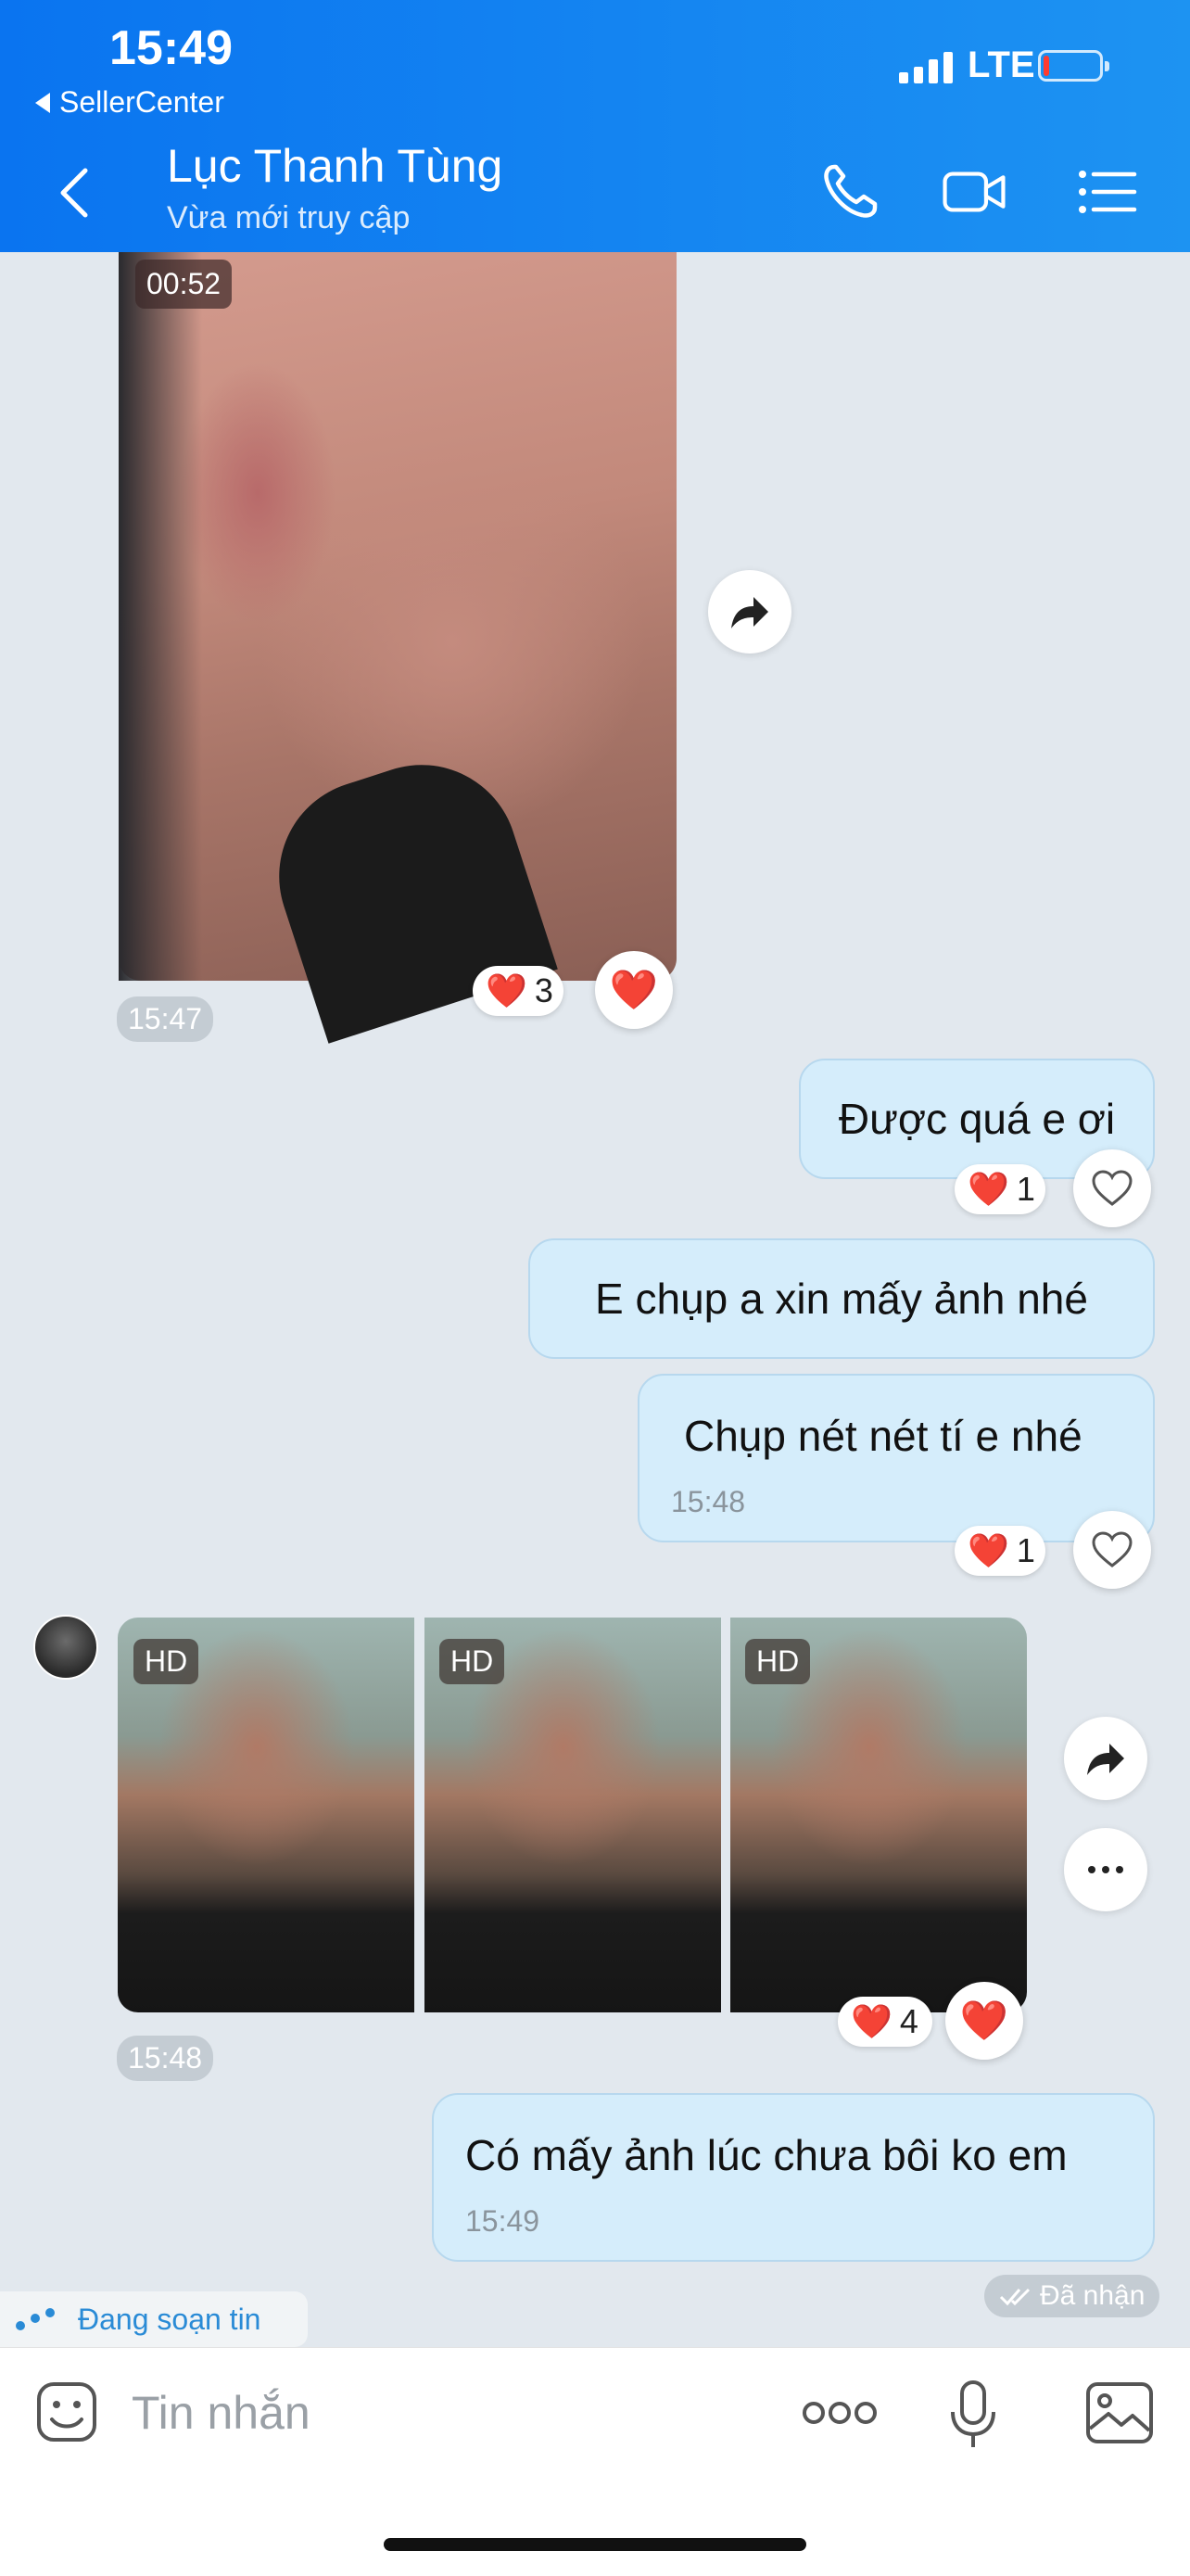  I want to click on contact-name: Lục Thanh Tùng, so click(334, 166).